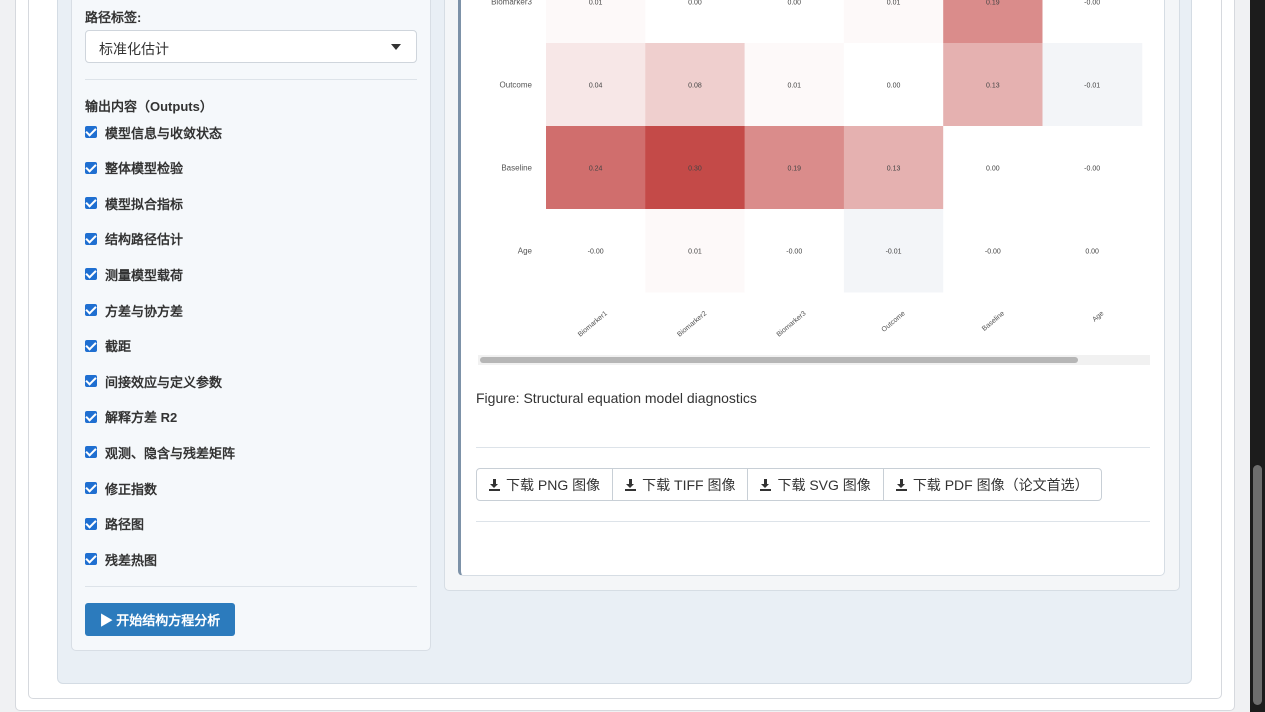  What do you see at coordinates (525, 251) in the screenshot?
I see `heatmap-row-label: Age` at bounding box center [525, 251].